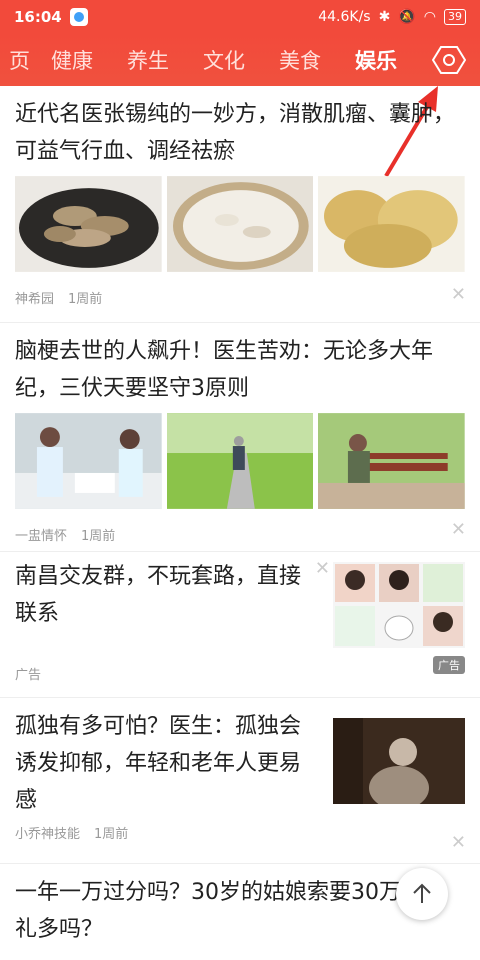 The height and width of the screenshot is (960, 480). I want to click on back-to-top-button, so click(422, 894).